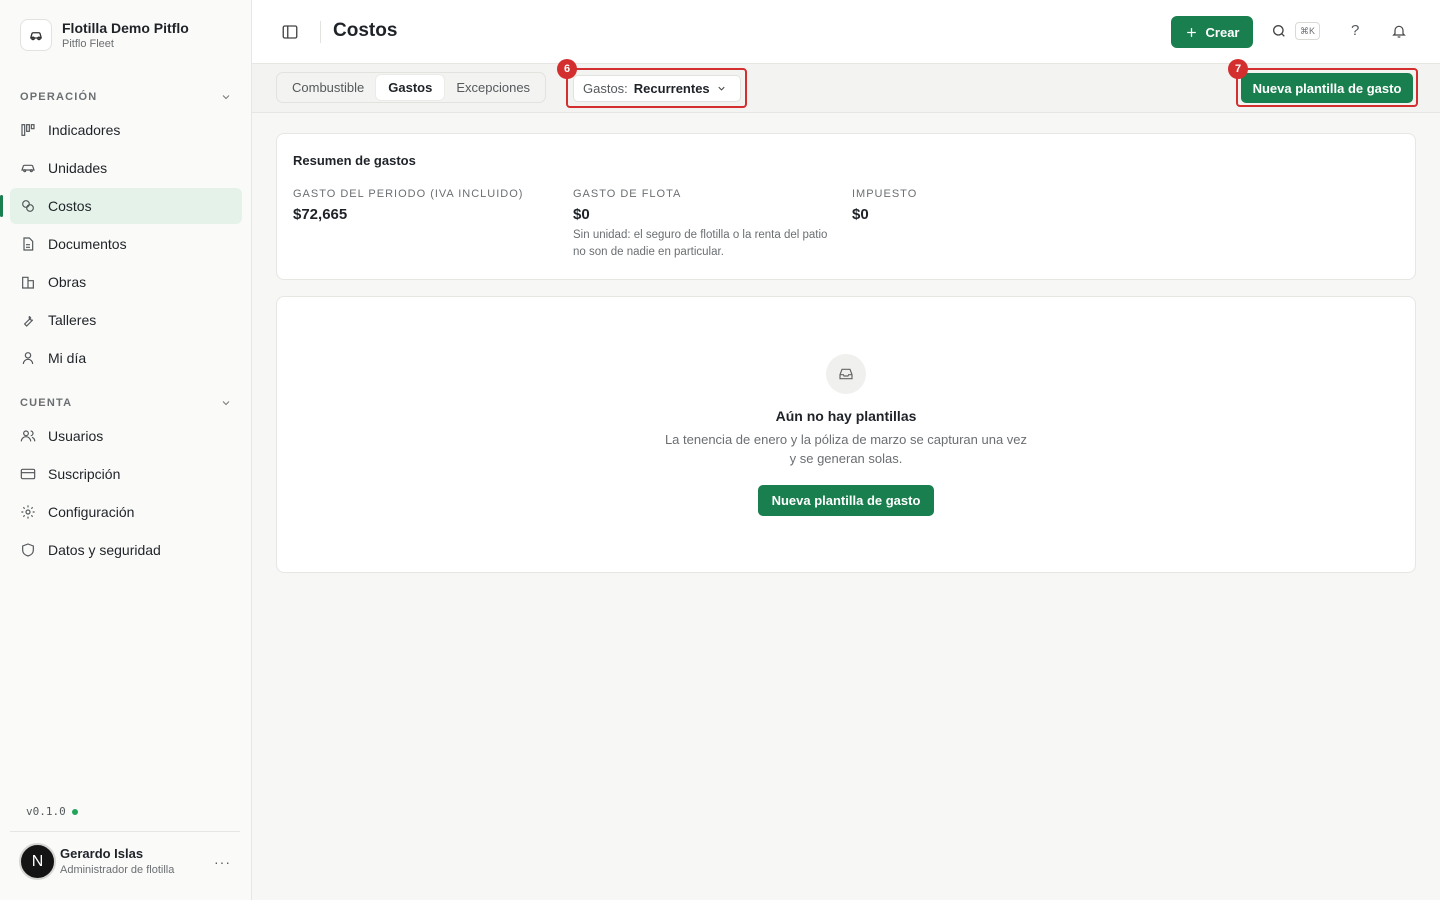 This screenshot has height=900, width=1440. I want to click on new-template-button: Nueva plantilla de gasto, so click(1327, 88).